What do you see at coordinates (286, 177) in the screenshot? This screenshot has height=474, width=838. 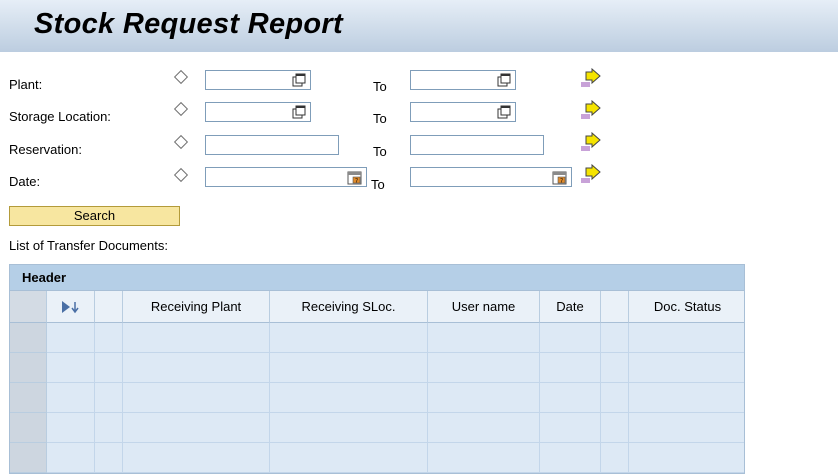 I see `date-from-input` at bounding box center [286, 177].